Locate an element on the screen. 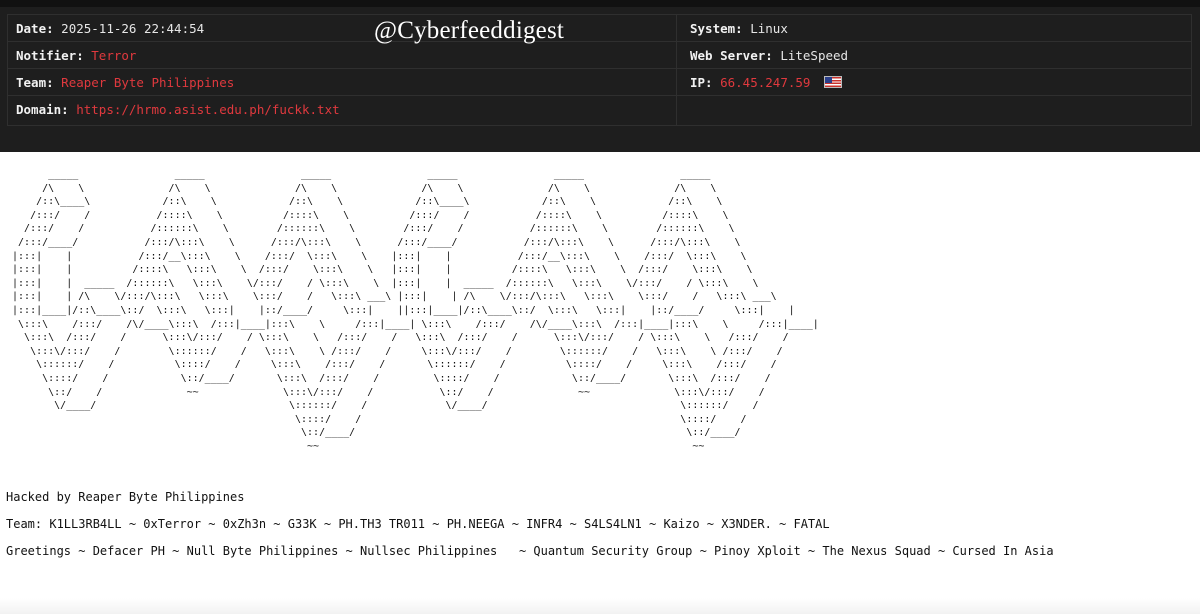 The image size is (1200, 614). team-label: Team: is located at coordinates (35, 82).